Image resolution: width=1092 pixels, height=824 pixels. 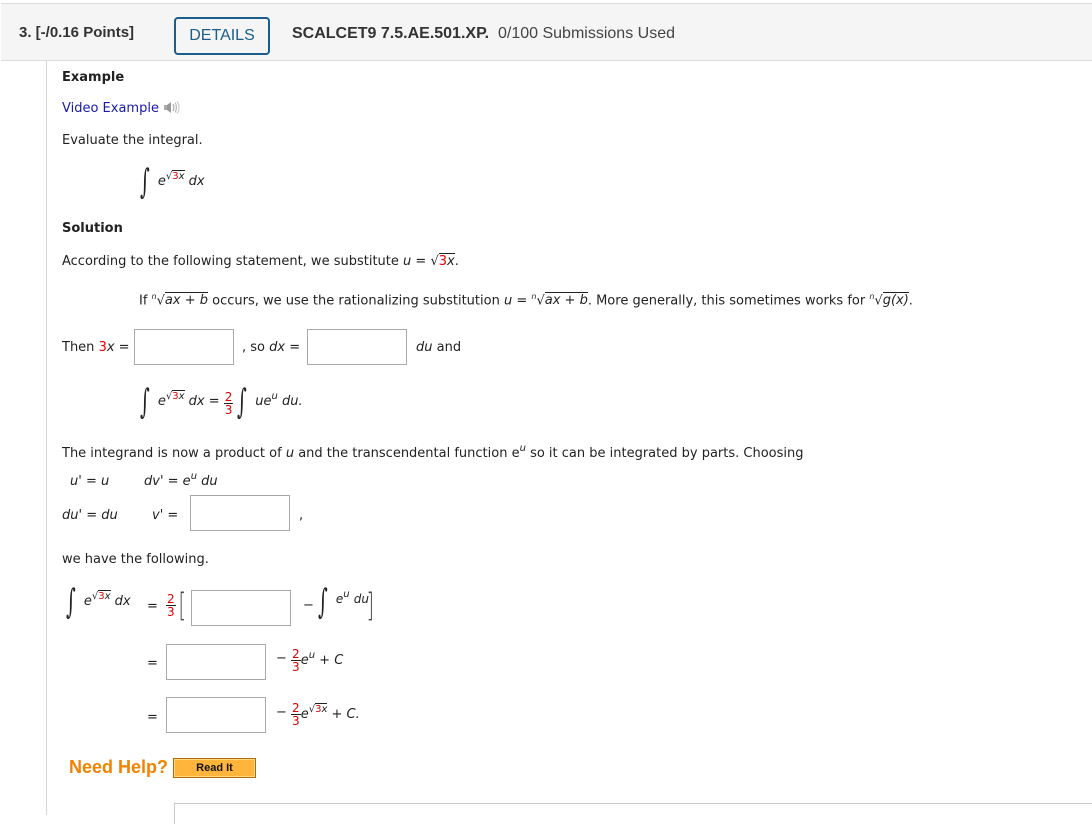 What do you see at coordinates (534, 296) in the screenshot?
I see `root-index-2: n` at bounding box center [534, 296].